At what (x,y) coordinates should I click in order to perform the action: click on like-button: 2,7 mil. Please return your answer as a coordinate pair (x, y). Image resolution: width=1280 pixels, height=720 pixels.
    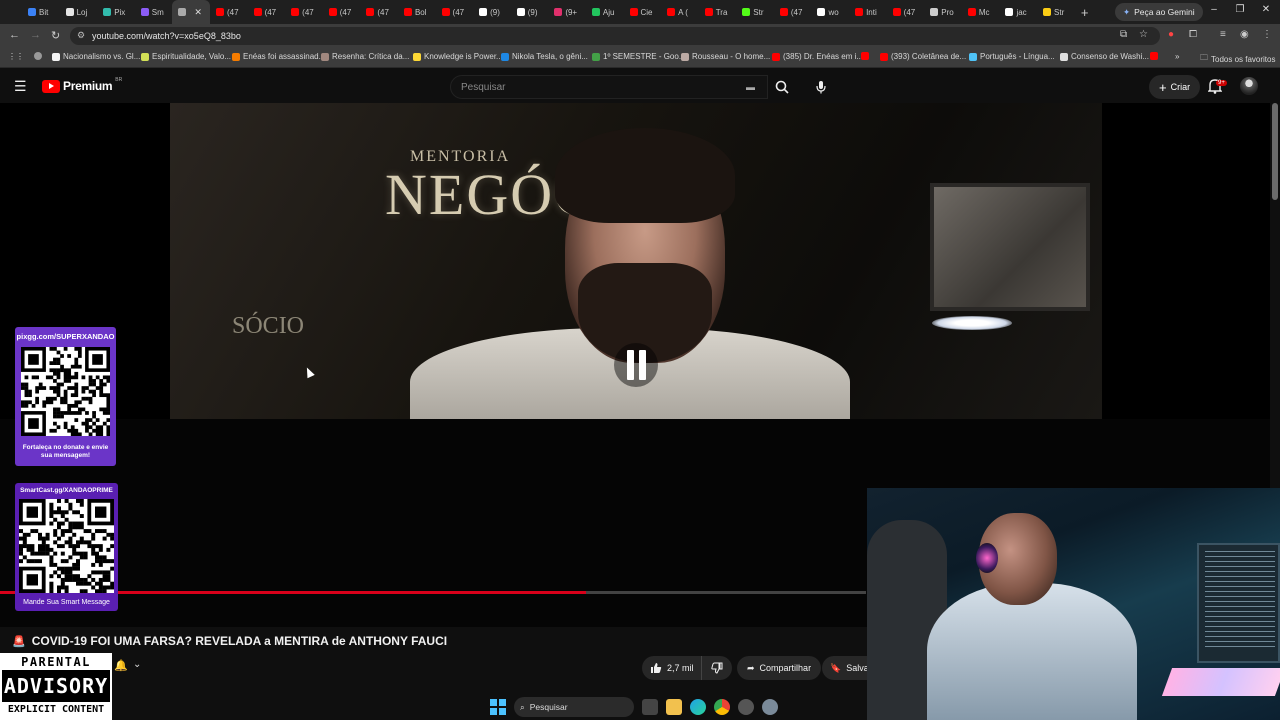
    Looking at the image, I should click on (672, 668).